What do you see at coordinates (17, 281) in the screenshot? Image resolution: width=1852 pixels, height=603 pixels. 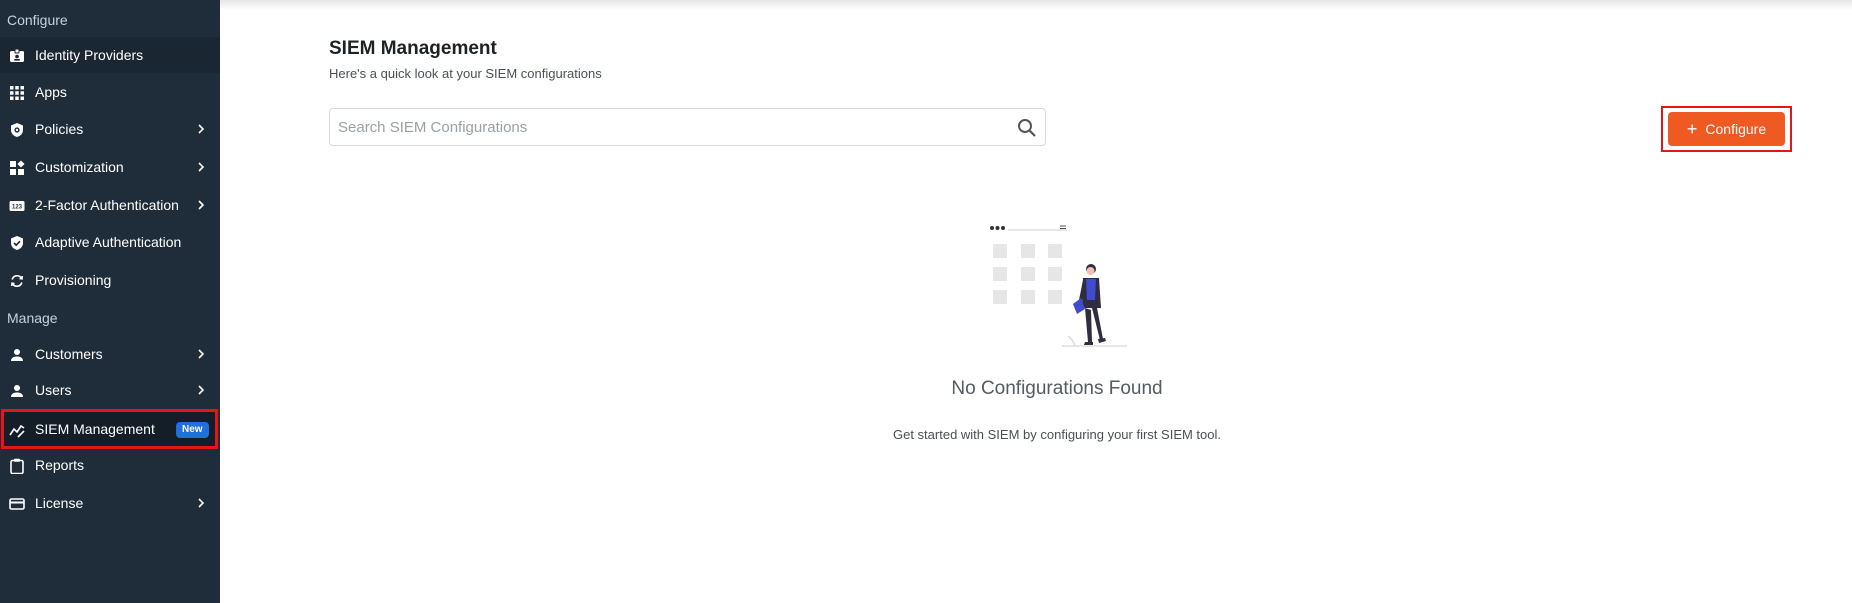 I see `sync-icon` at bounding box center [17, 281].